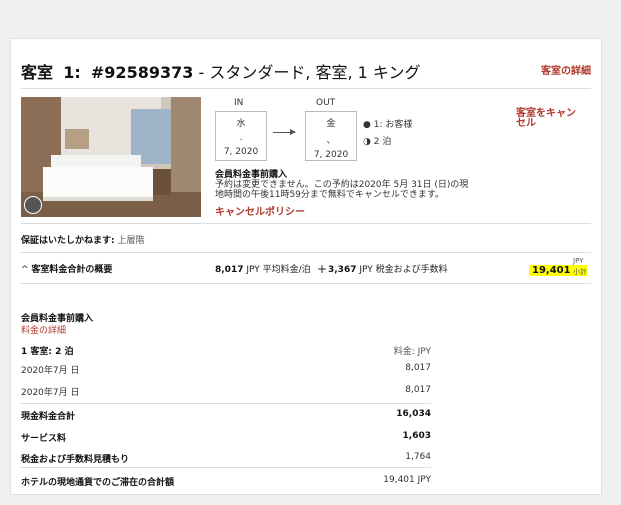 This screenshot has height=505, width=621. I want to click on guests-info: ● 1: お客様, so click(388, 125).